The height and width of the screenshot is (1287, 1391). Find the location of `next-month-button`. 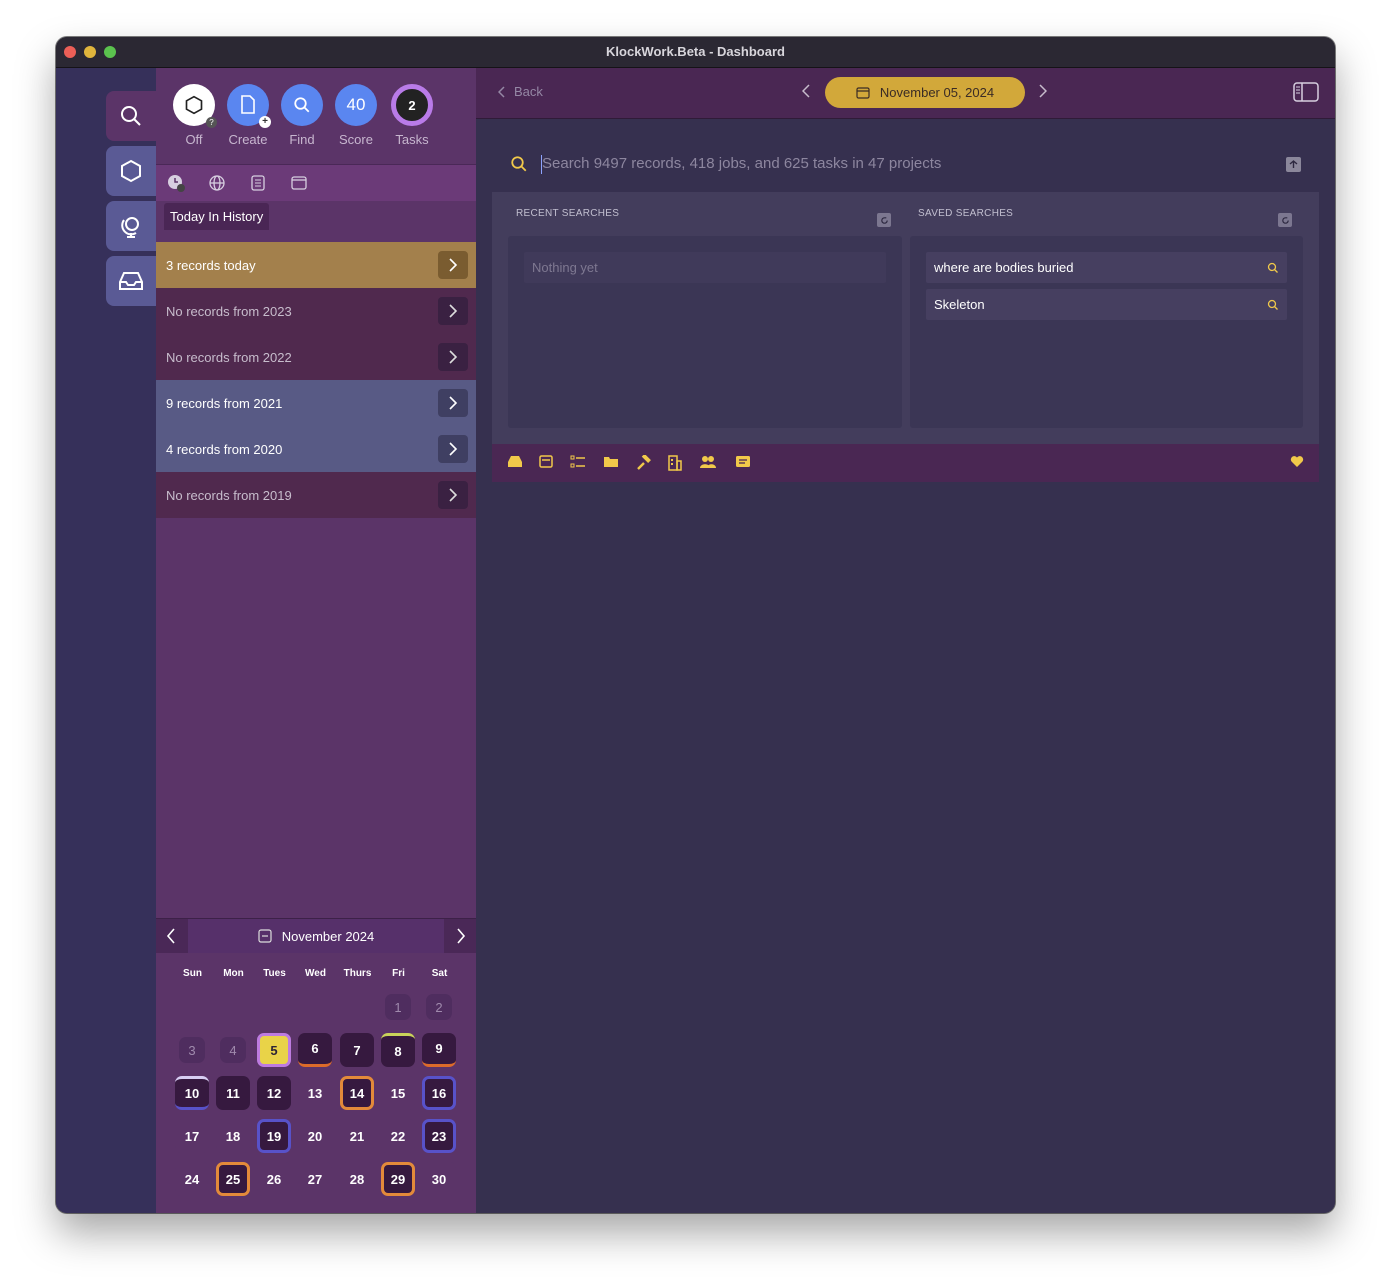

next-month-button is located at coordinates (461, 938).